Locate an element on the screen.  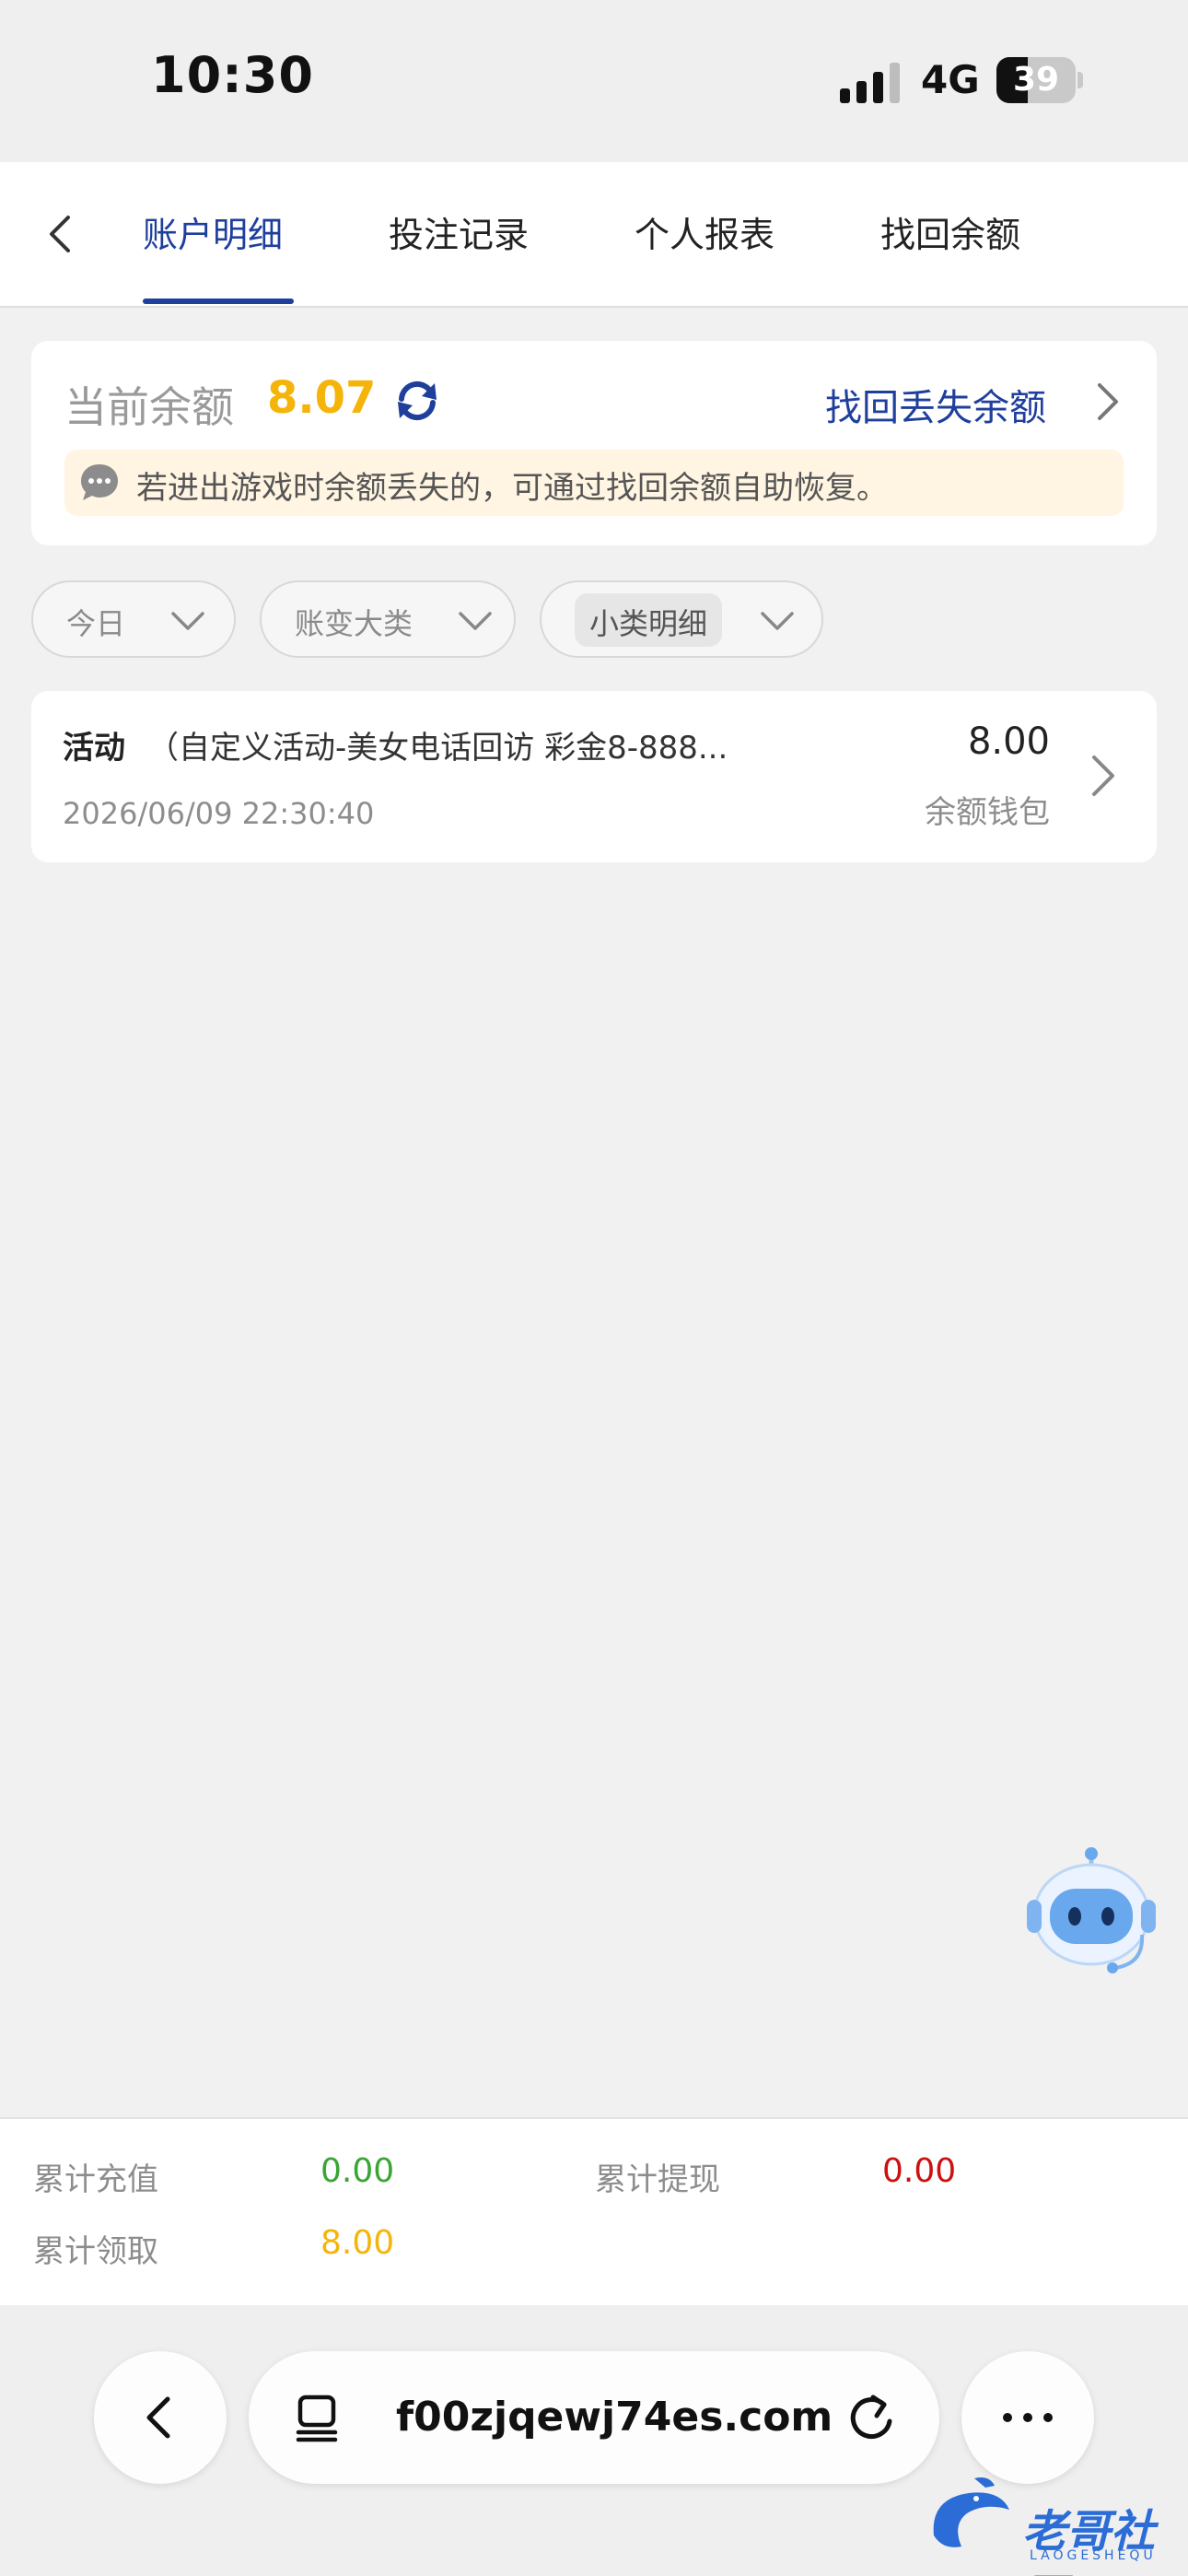
record-title: 活动 is located at coordinates (94, 748).